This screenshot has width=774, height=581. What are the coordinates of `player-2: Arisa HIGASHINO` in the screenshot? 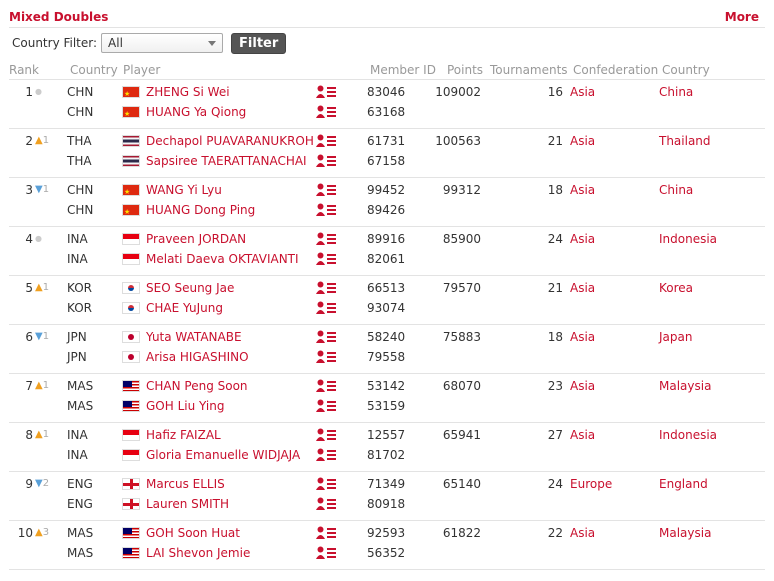 It's located at (185, 357).